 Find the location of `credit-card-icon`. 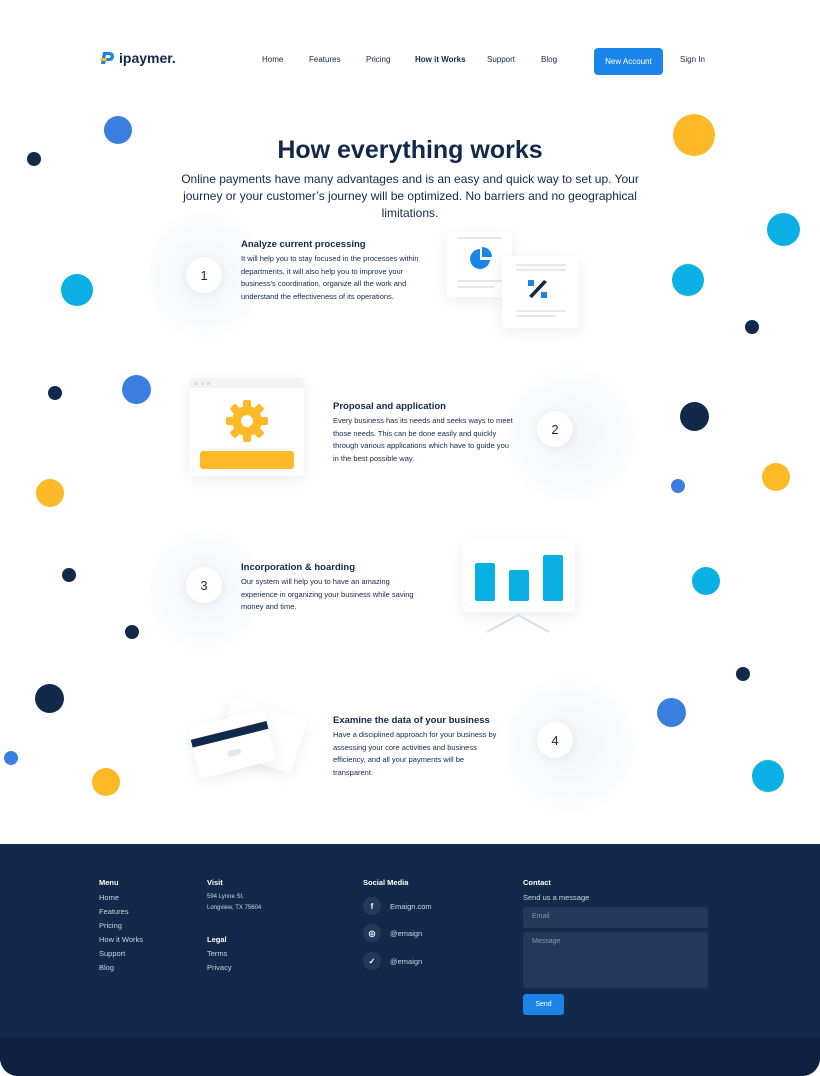

credit-card-icon is located at coordinates (231, 734).